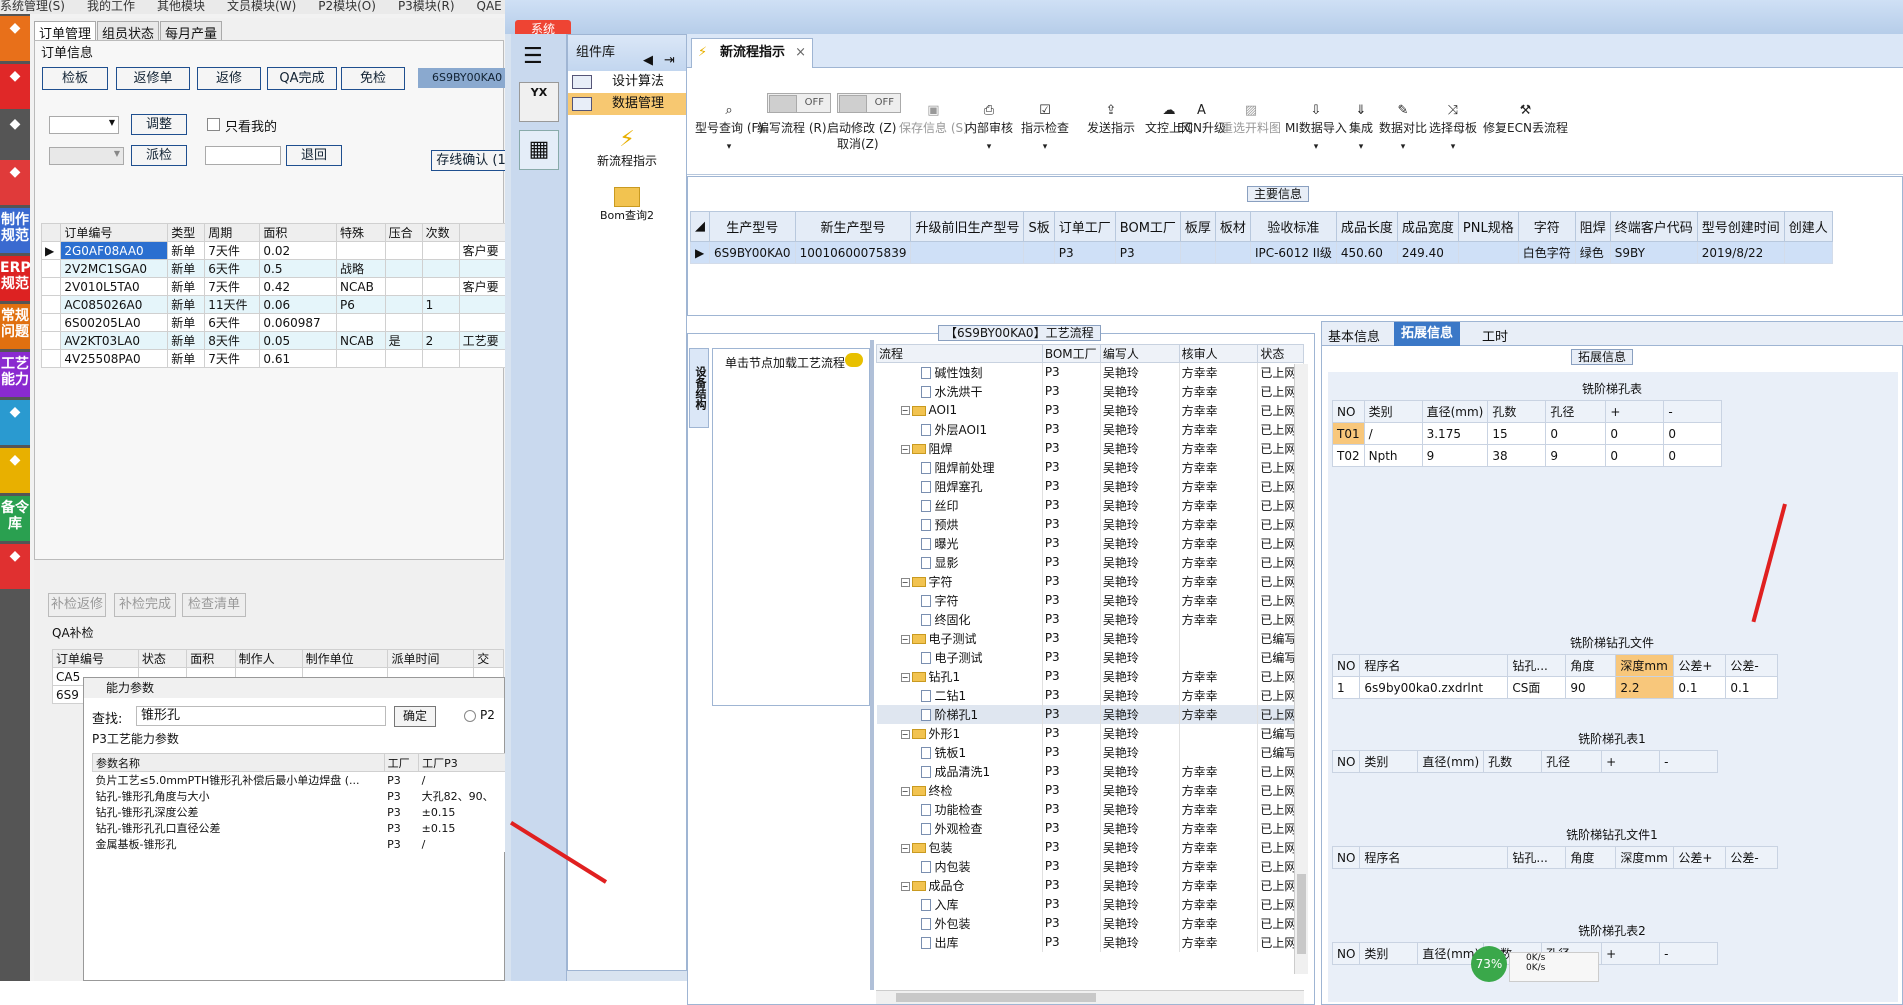  What do you see at coordinates (959, 923) in the screenshot?
I see `tree-node-name: 外包装` at bounding box center [959, 923].